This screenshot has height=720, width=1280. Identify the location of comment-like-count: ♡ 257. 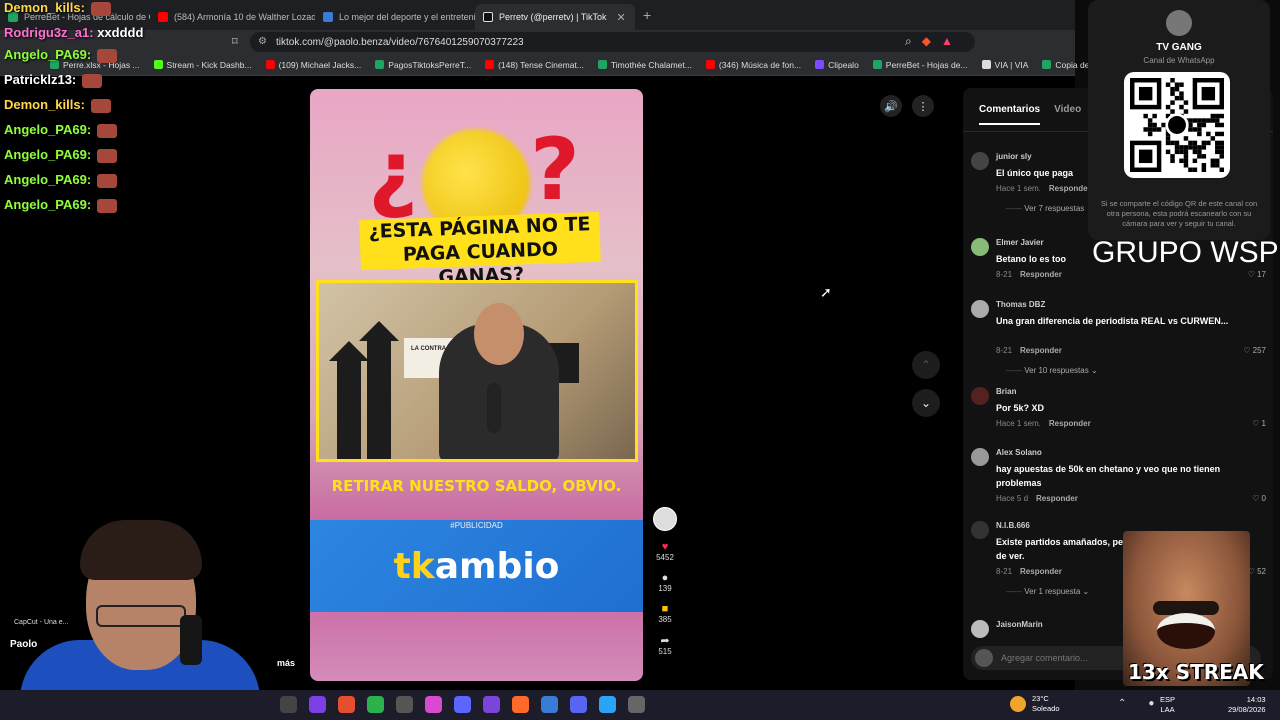
(1254, 350).